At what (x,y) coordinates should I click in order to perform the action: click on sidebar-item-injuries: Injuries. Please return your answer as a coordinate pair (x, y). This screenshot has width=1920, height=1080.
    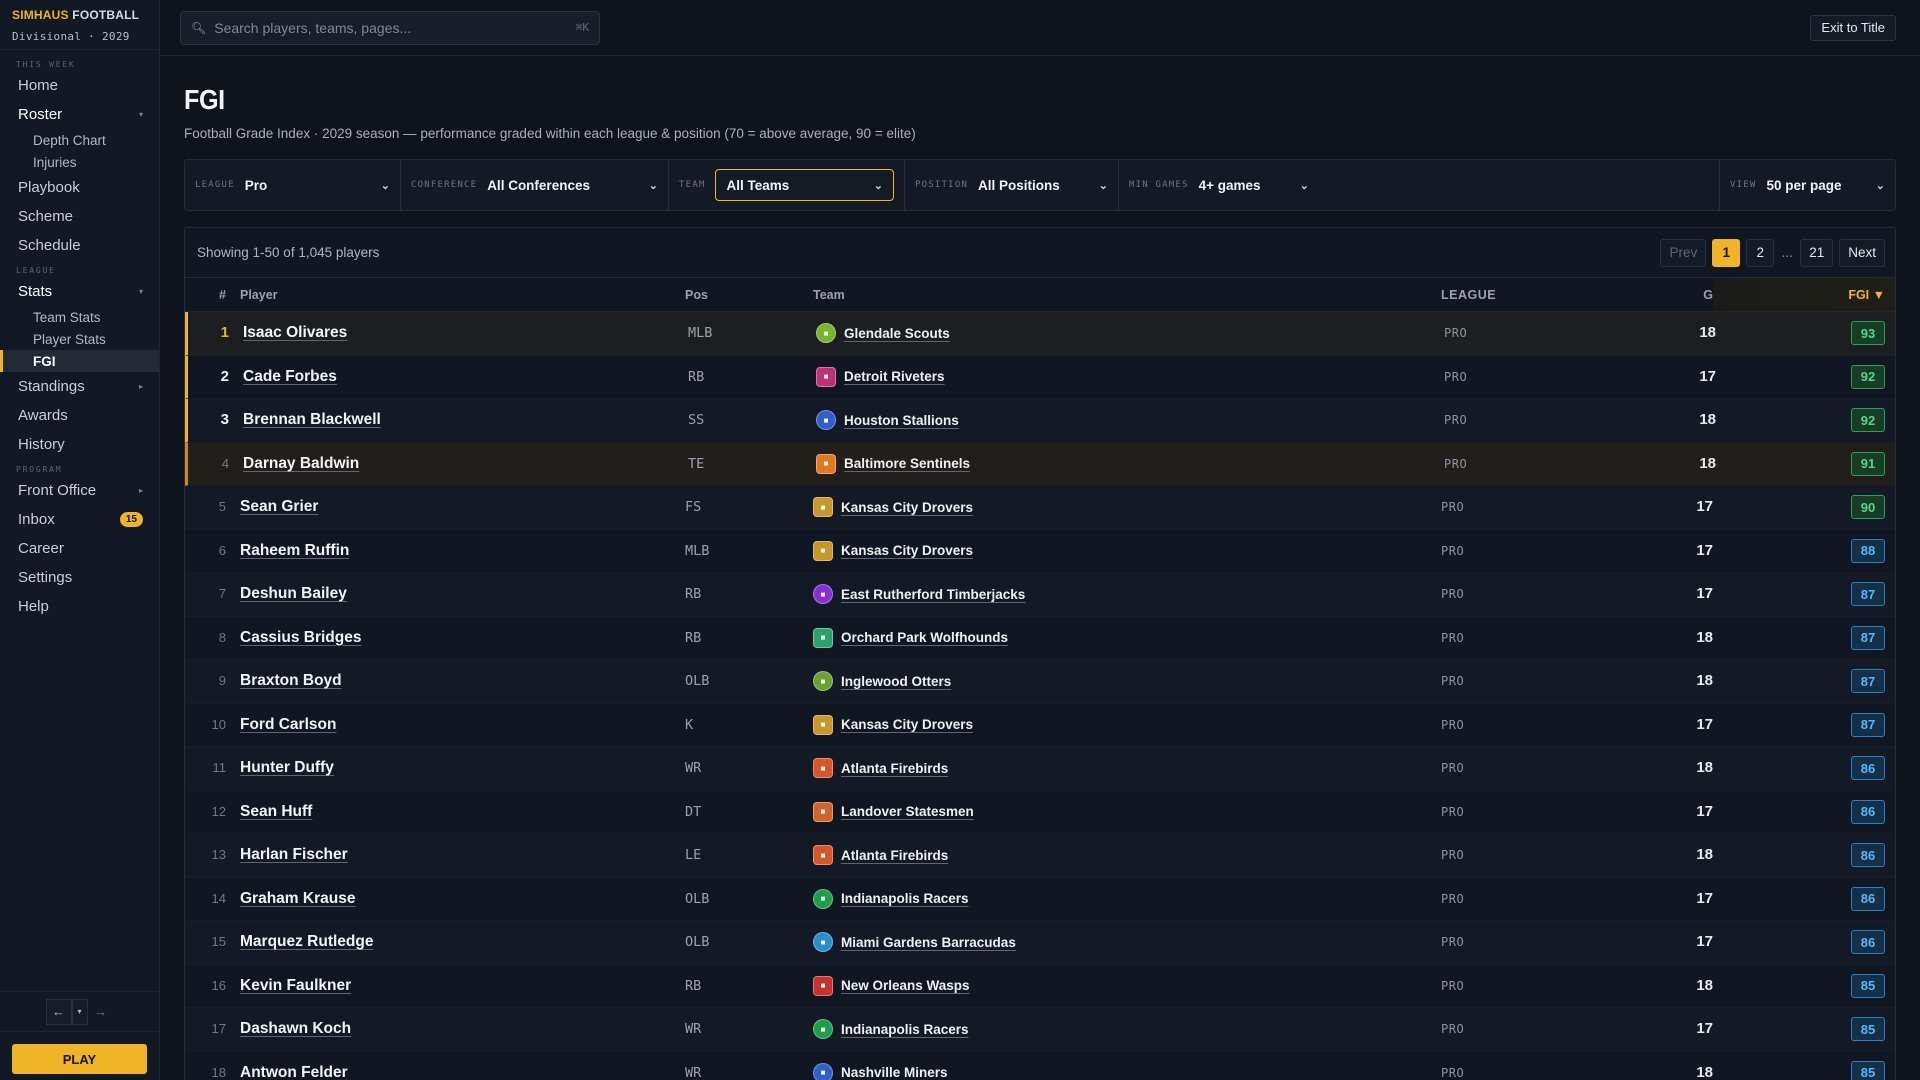
    Looking at the image, I should click on (79, 162).